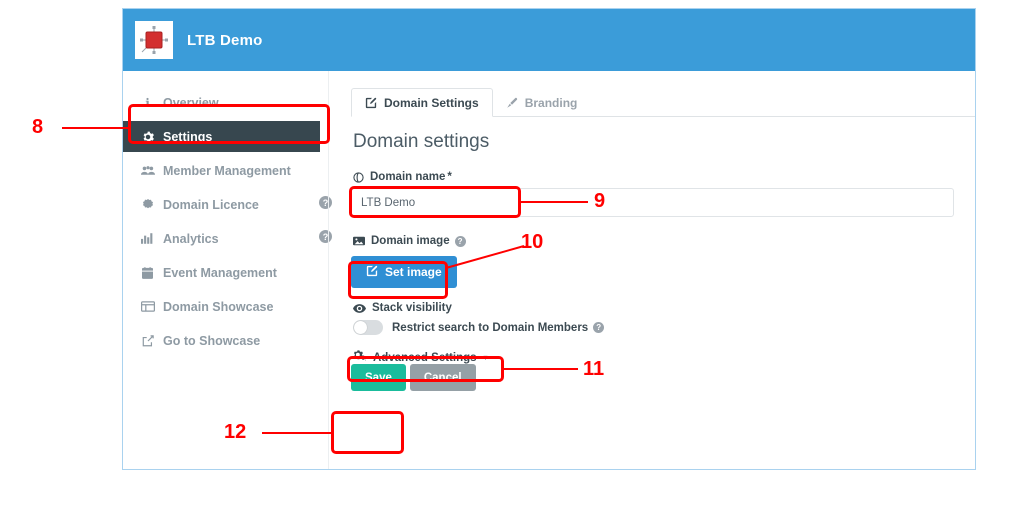  I want to click on annotation-number-12: 12, so click(235, 432).